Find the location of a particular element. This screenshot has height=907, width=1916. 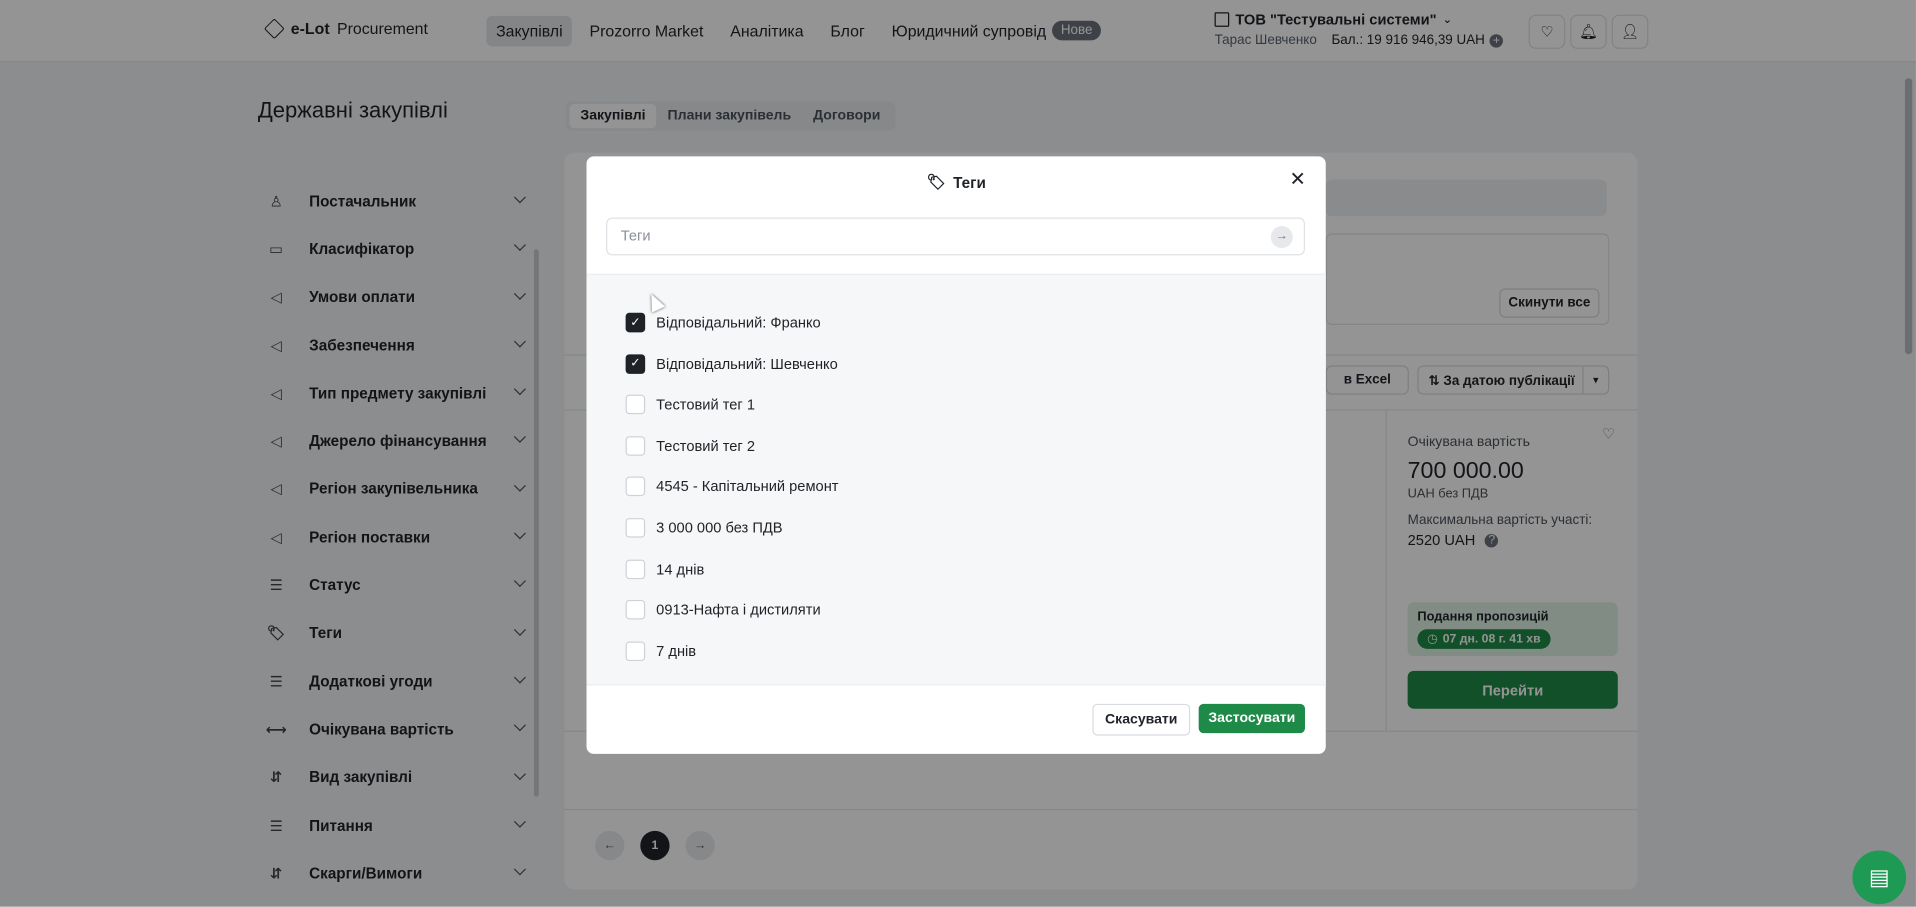

tag-label: Тестовий тег 2 is located at coordinates (706, 446).